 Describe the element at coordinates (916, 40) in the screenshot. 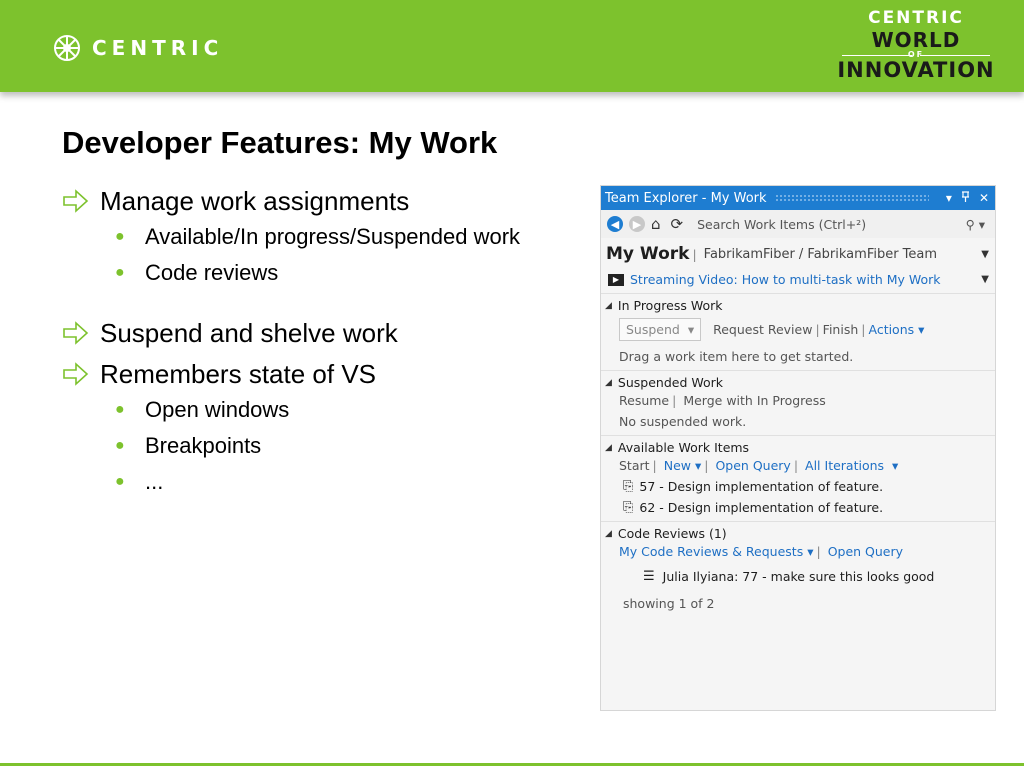

I see `brand-line-2: WORLD` at that location.